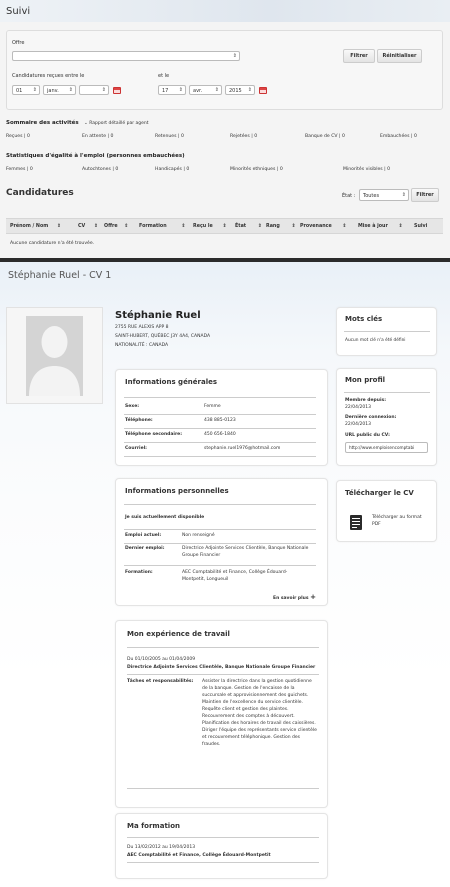 Image resolution: width=450 pixels, height=887 pixels. Describe the element at coordinates (358, 407) in the screenshot. I see `member-since-value: 22/04/2013` at that location.